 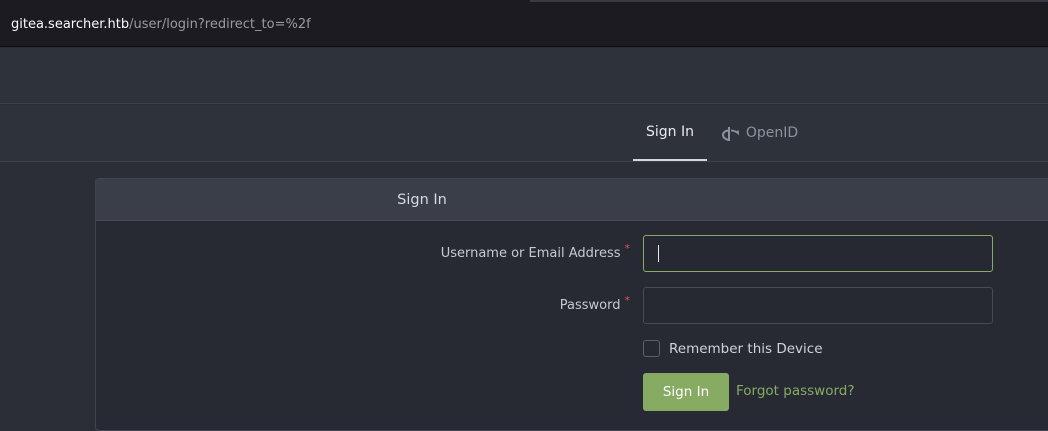 What do you see at coordinates (627, 300) in the screenshot?
I see `password-required-mark: *` at bounding box center [627, 300].